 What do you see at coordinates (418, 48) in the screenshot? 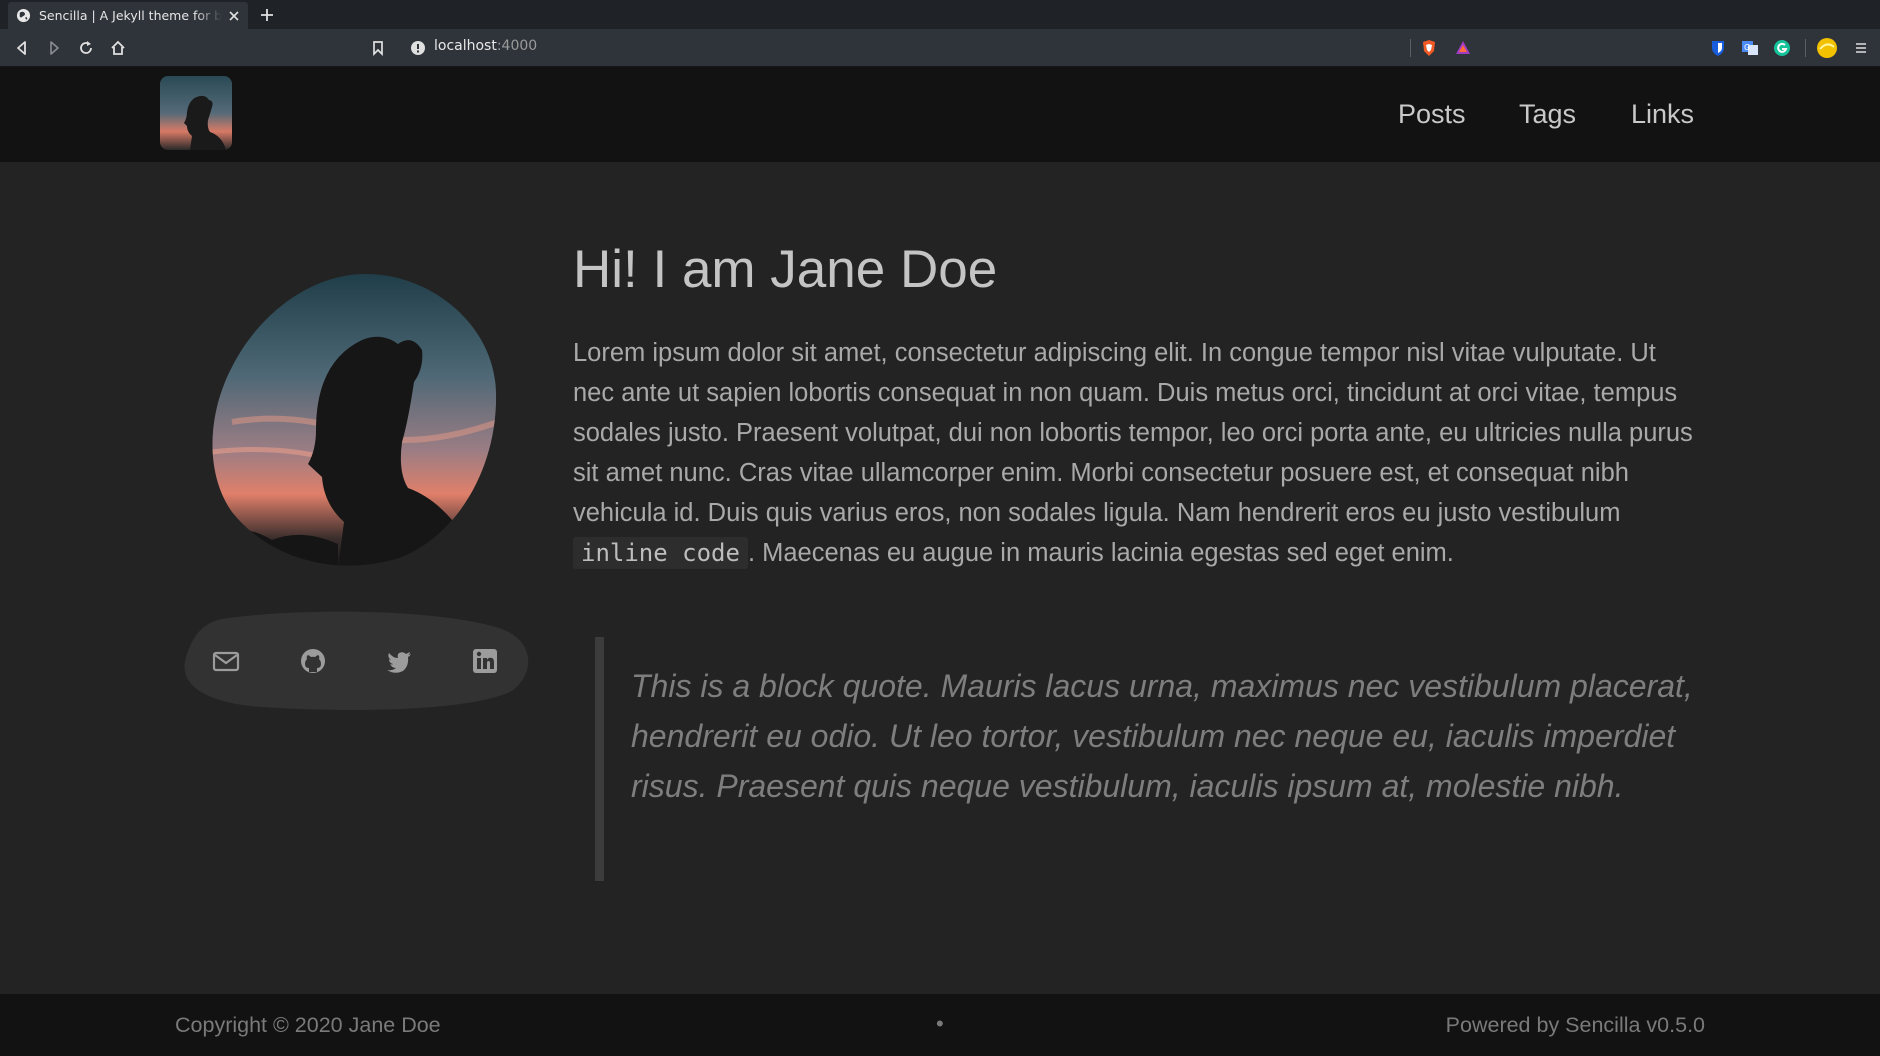
I see `site-info-icon` at bounding box center [418, 48].